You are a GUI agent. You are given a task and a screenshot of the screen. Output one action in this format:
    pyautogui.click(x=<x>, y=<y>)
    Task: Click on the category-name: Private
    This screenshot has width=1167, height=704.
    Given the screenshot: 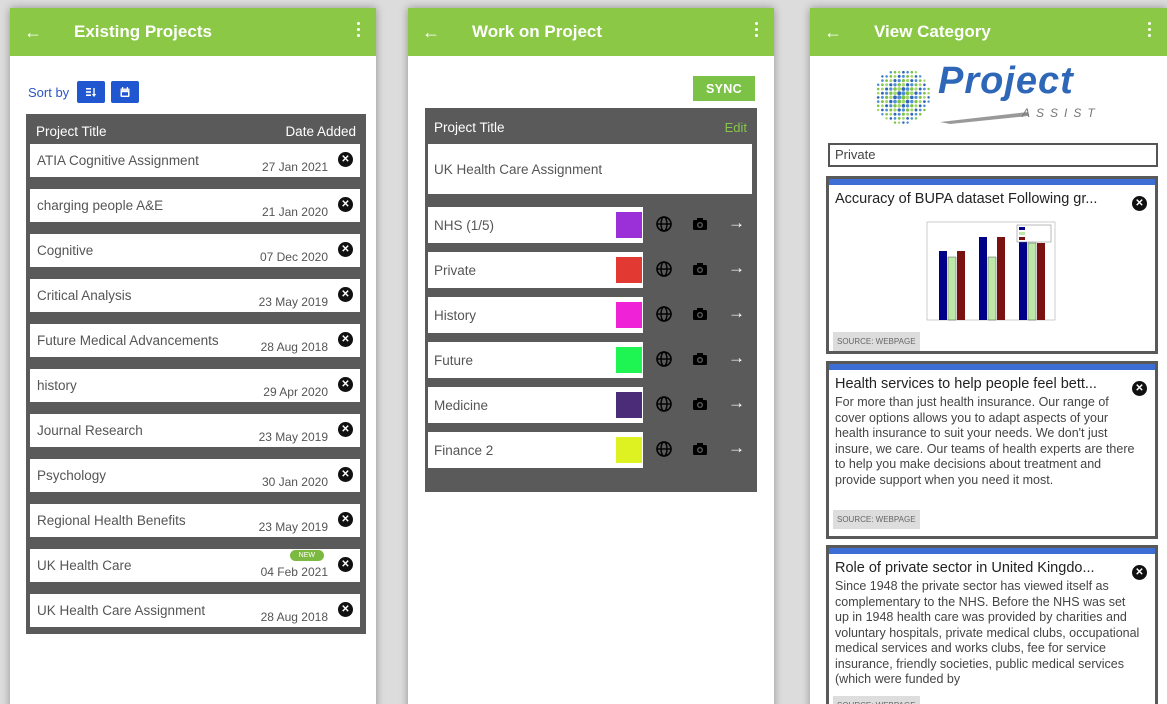 What is the action you would take?
    pyautogui.click(x=535, y=270)
    